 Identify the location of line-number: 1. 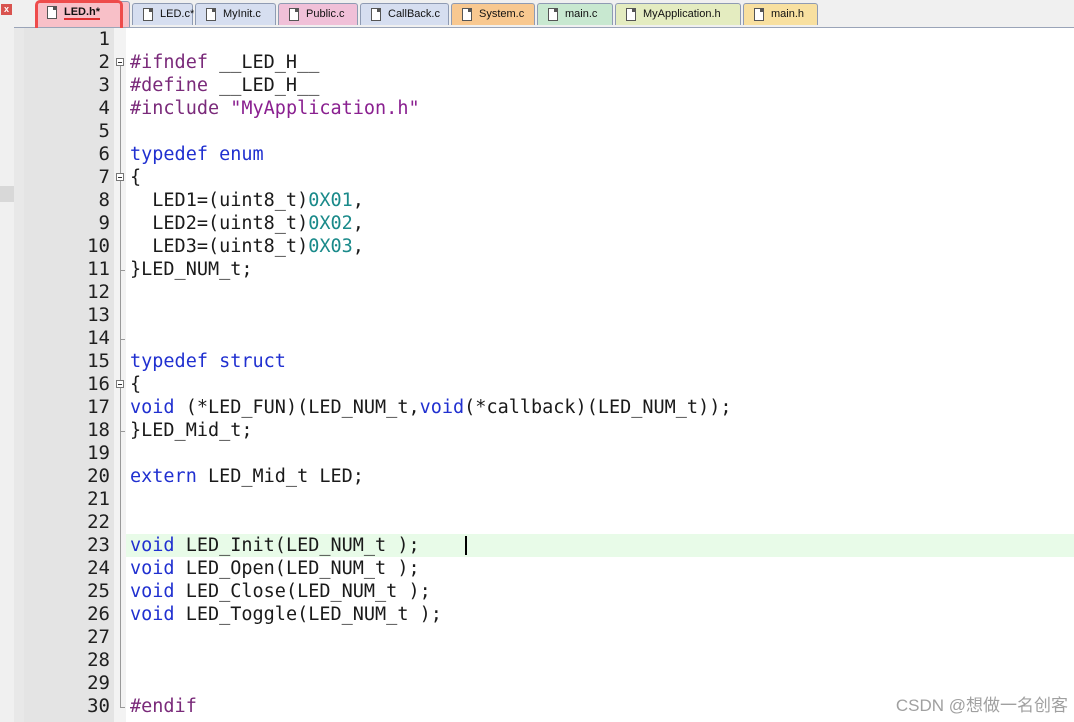
(104, 39).